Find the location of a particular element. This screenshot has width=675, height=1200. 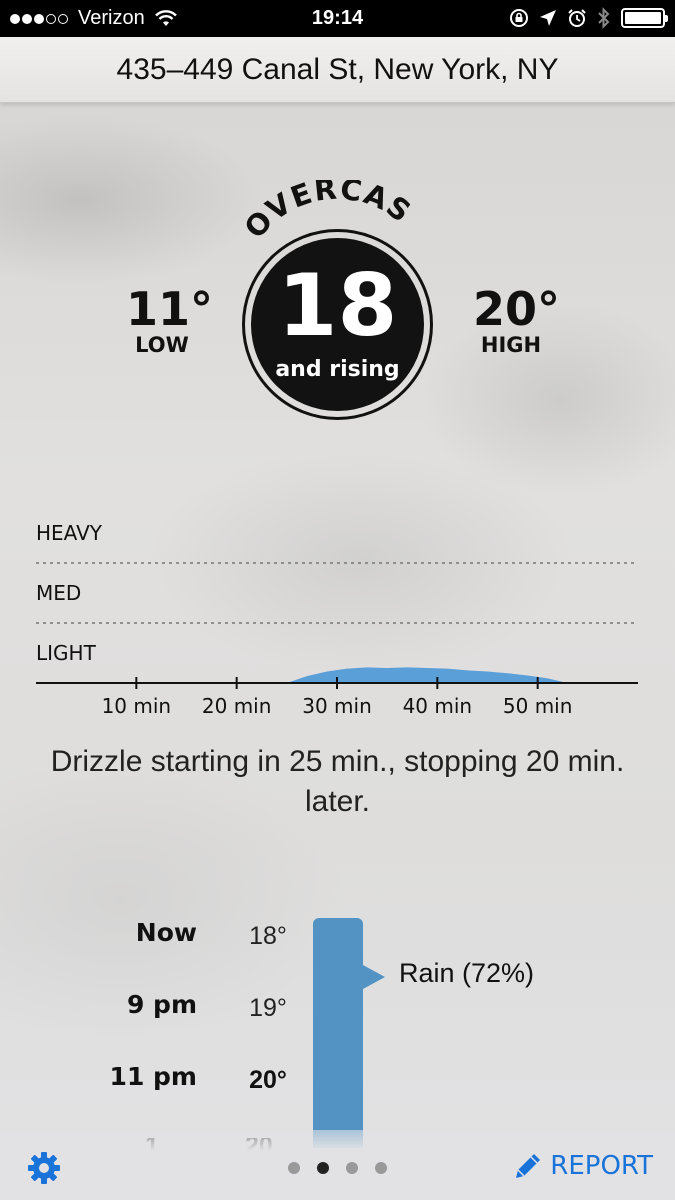

precip-area is located at coordinates (427, 675).